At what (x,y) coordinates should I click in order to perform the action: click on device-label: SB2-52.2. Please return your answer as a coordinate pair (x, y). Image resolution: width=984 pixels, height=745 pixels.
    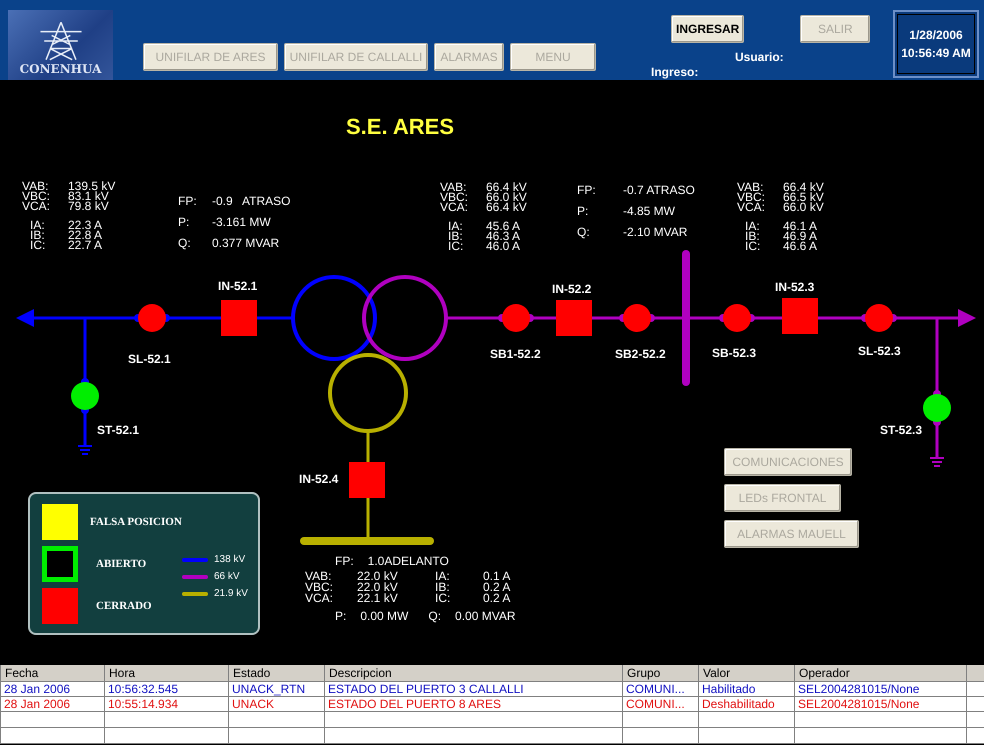
    Looking at the image, I should click on (640, 354).